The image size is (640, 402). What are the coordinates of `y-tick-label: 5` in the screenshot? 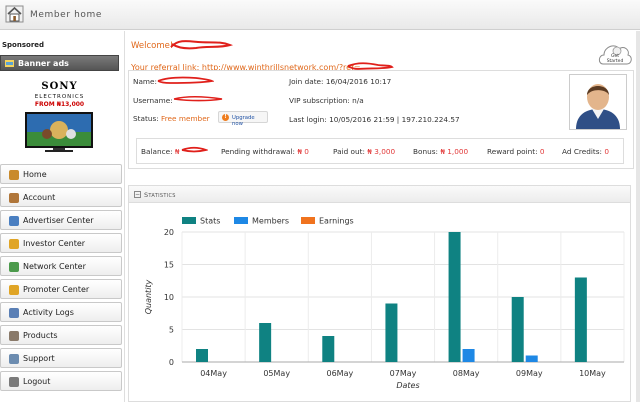 It's located at (171, 330).